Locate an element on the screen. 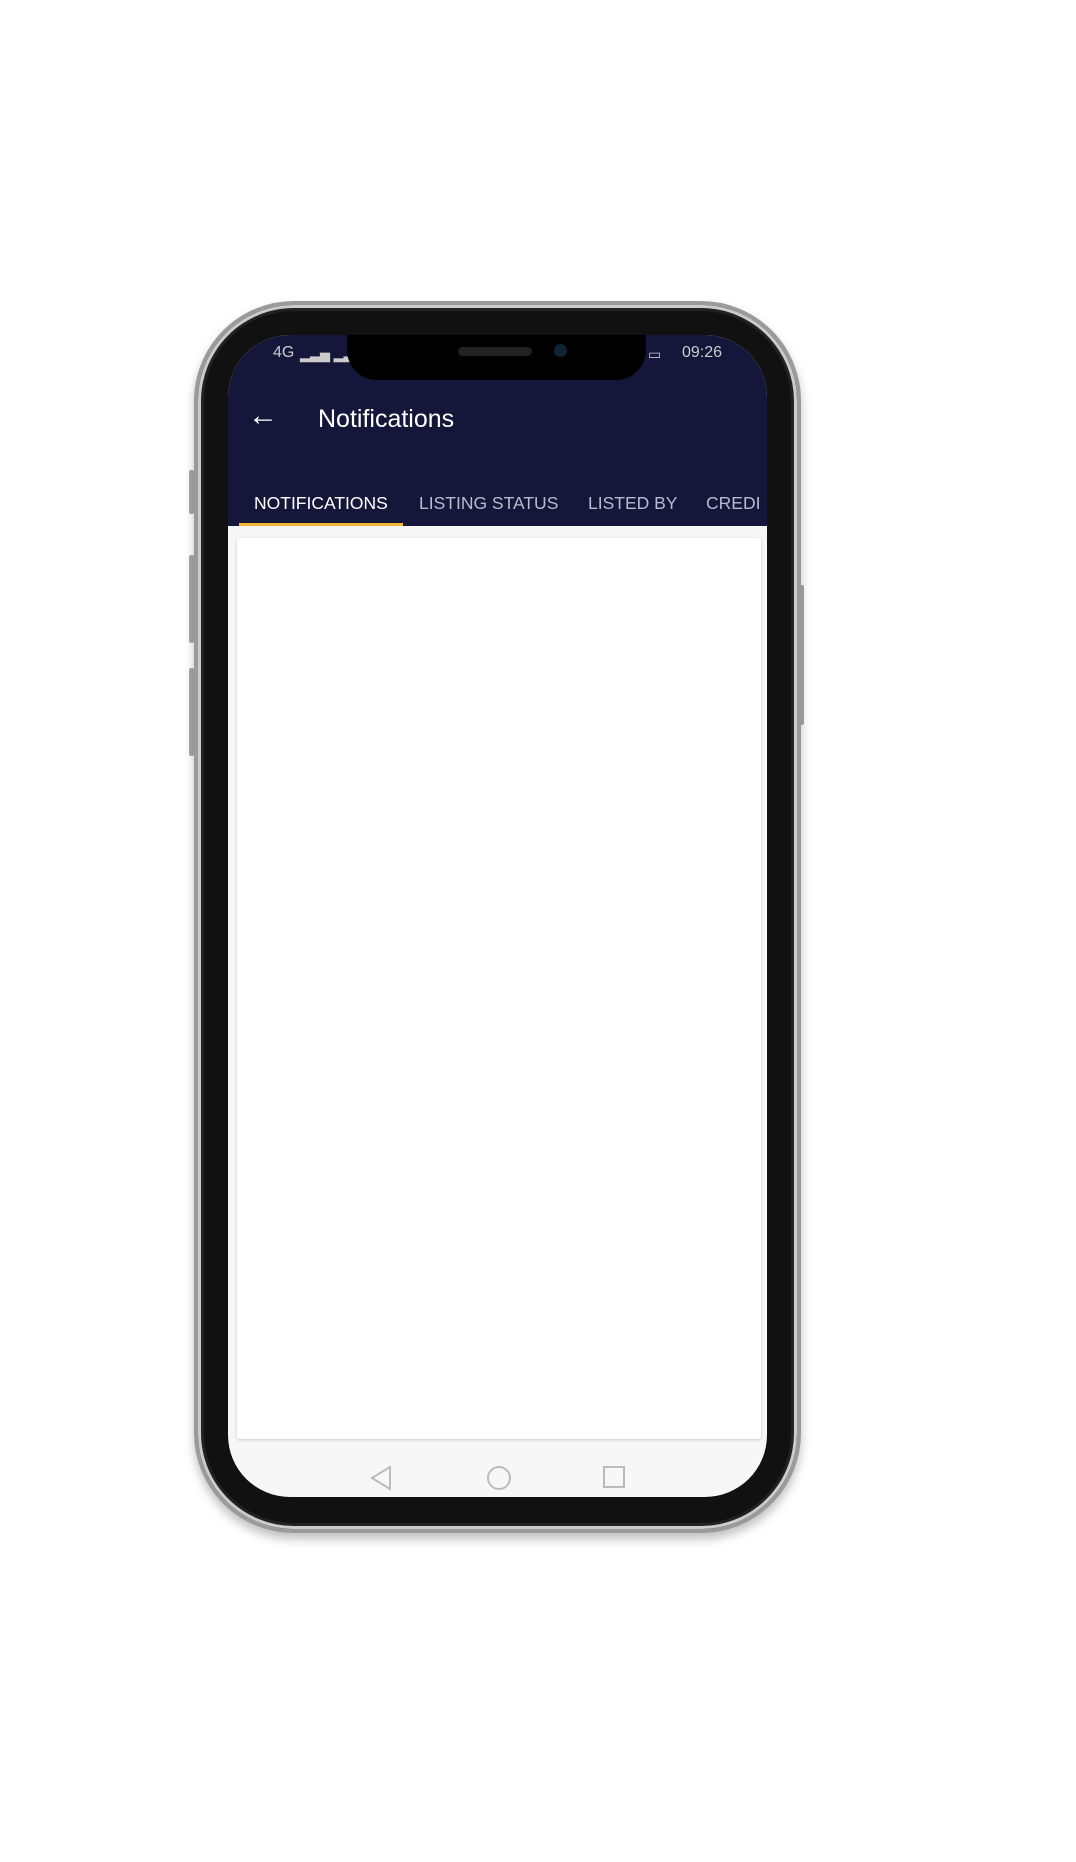 The height and width of the screenshot is (1862, 1076). camera-icon is located at coordinates (560, 350).